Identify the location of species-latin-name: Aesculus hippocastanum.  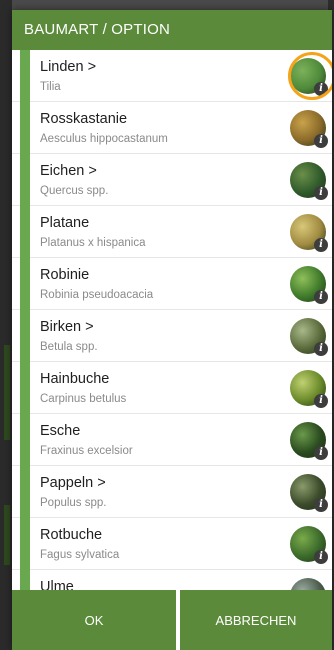
(104, 139).